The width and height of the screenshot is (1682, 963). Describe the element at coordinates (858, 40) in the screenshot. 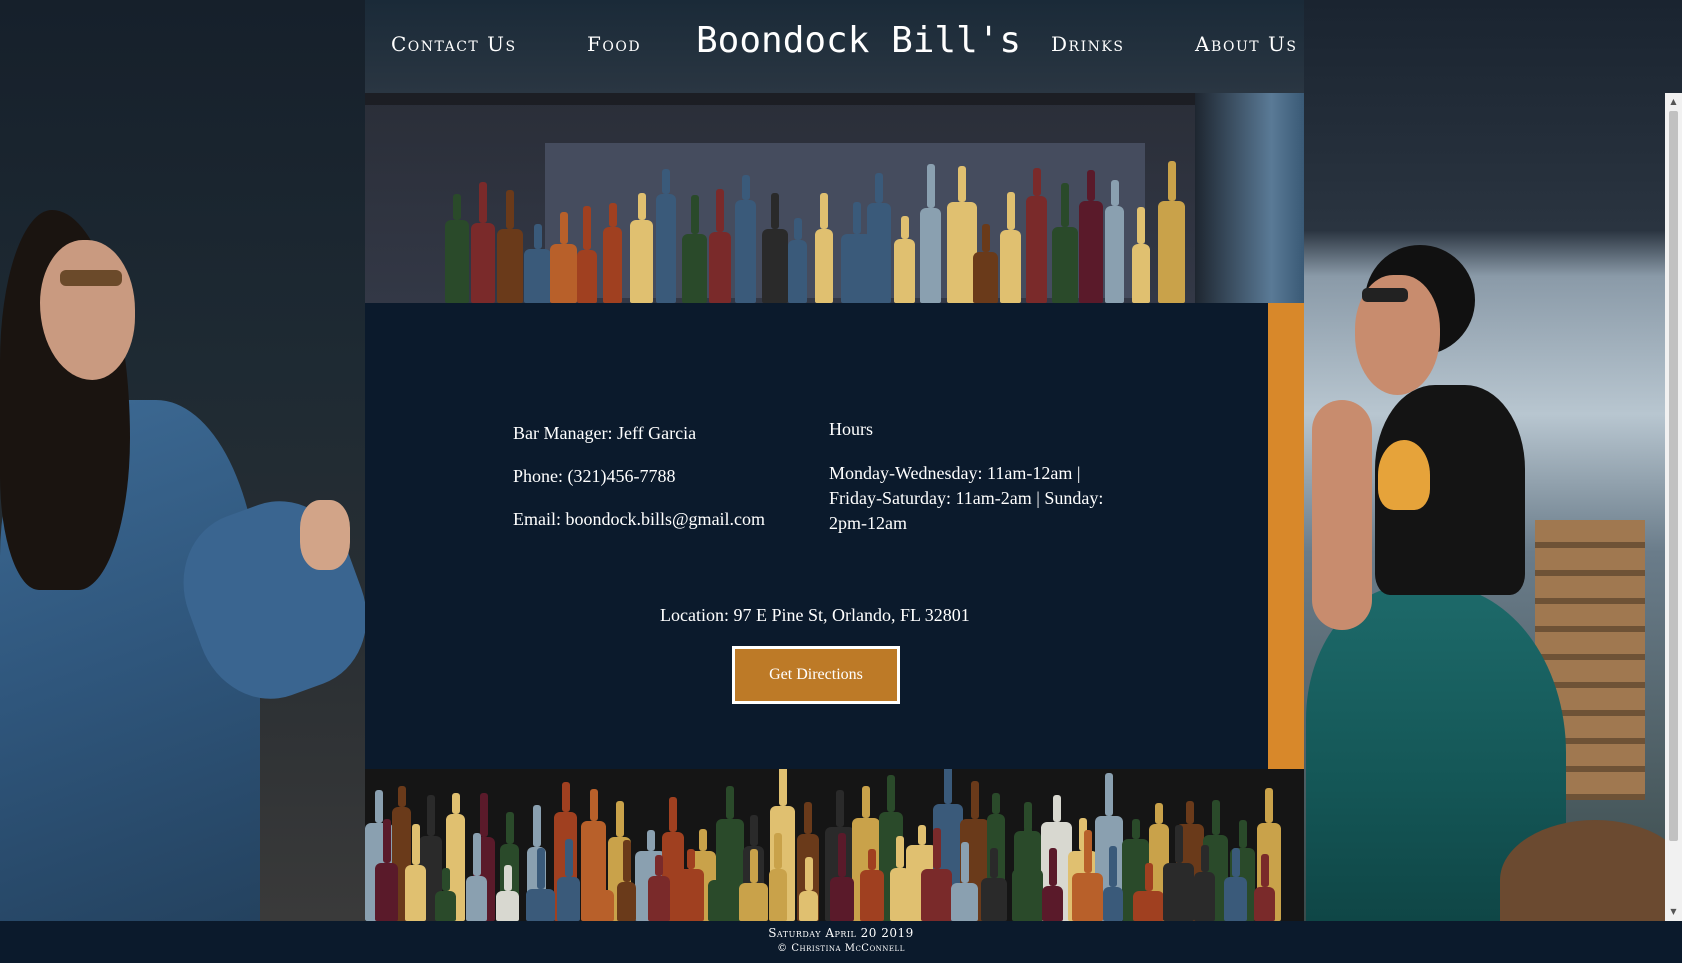

I see `site-logo: Boondock Bill's` at that location.